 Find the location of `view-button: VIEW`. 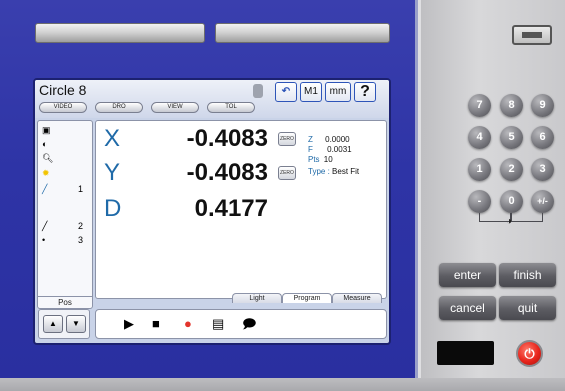

view-button: VIEW is located at coordinates (175, 107).